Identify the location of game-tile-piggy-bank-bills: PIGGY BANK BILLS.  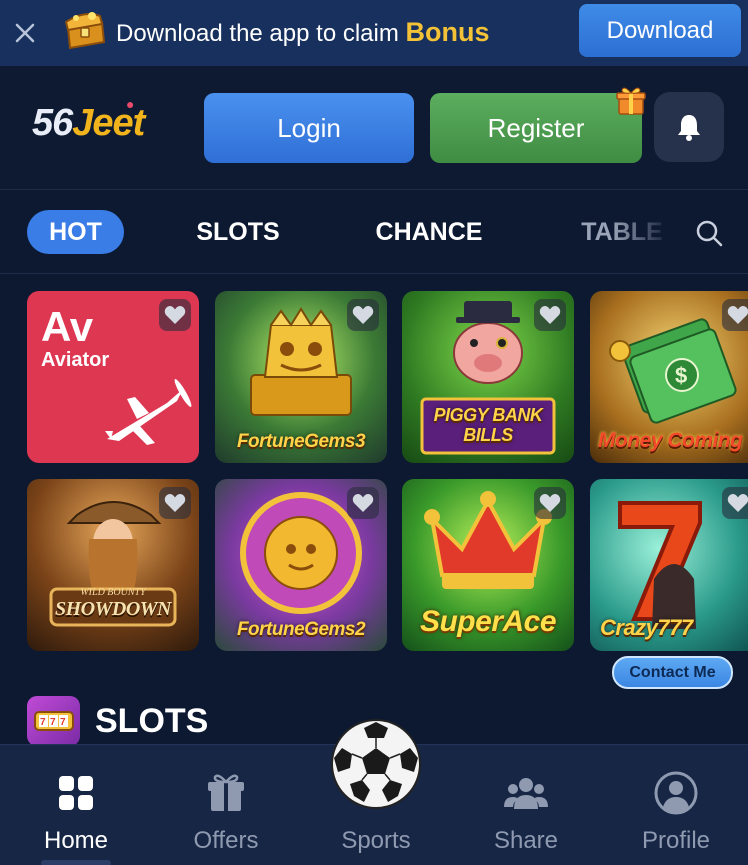
(488, 377).